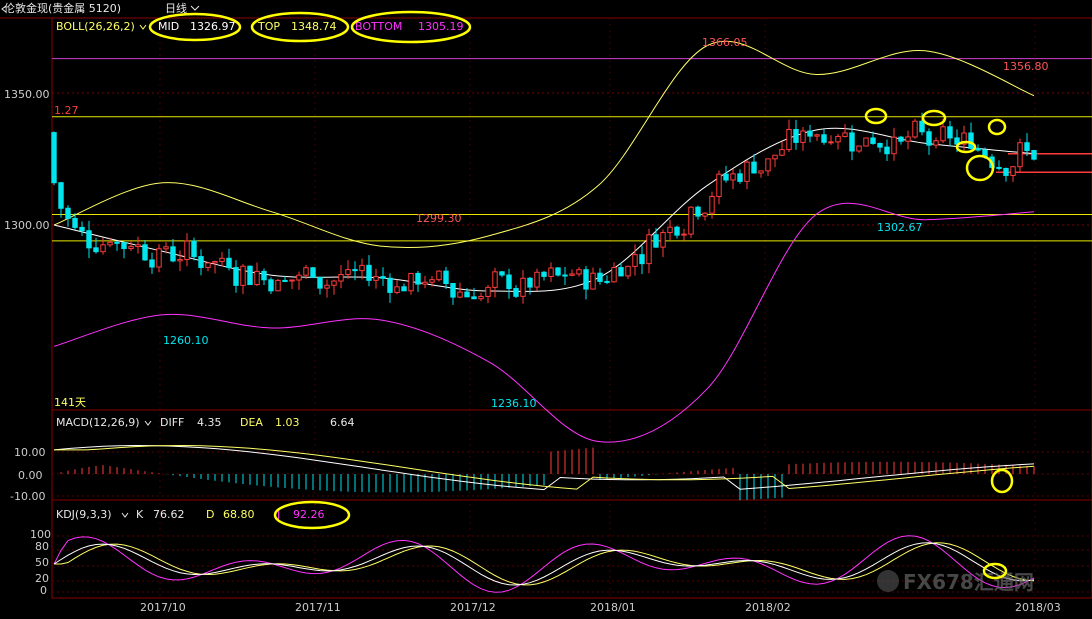 This screenshot has width=1092, height=619. Describe the element at coordinates (176, 8) in the screenshot. I see `period-selector: 日线` at that location.